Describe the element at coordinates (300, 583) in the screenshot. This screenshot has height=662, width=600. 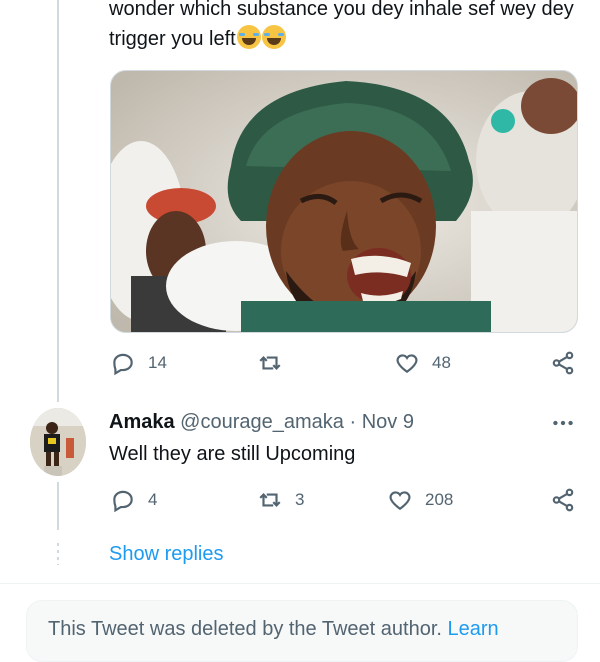
I see `divider` at that location.